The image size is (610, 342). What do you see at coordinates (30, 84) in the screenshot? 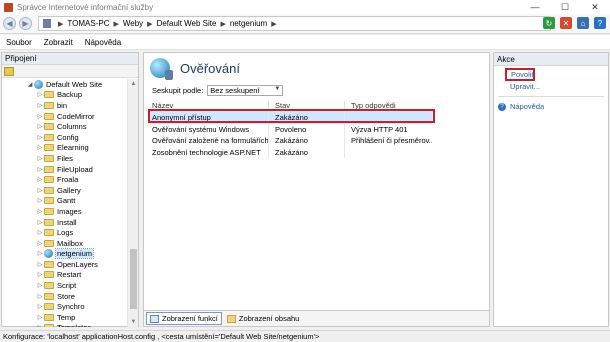
I see `collapse-arrow-icon: ◢` at bounding box center [30, 84].